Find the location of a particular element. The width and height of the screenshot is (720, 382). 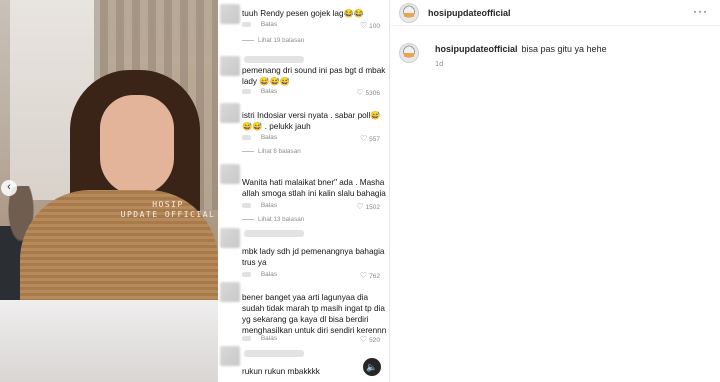

view-replies-link: Lihat 19 balasan is located at coordinates (273, 40).